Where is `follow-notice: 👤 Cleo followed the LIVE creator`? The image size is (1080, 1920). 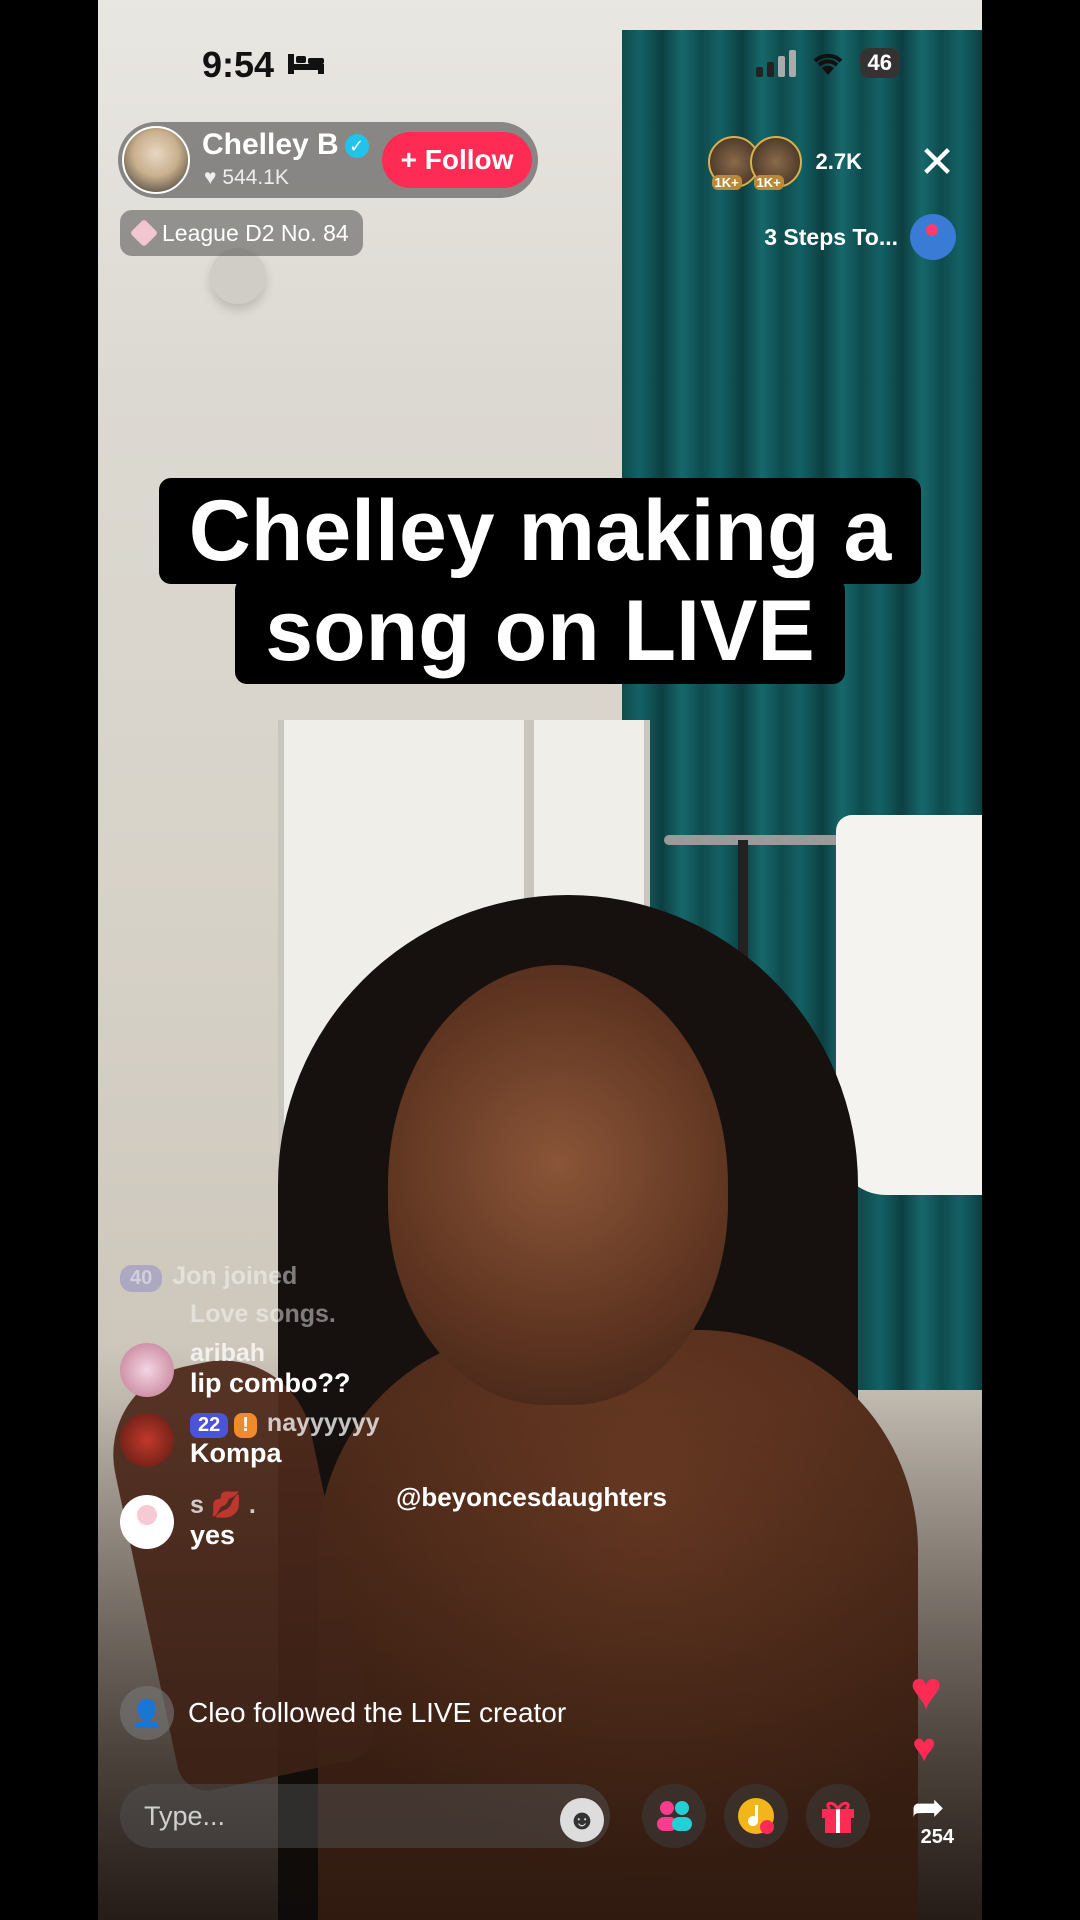
follow-notice: 👤 Cleo followed the LIVE creator is located at coordinates (343, 1713).